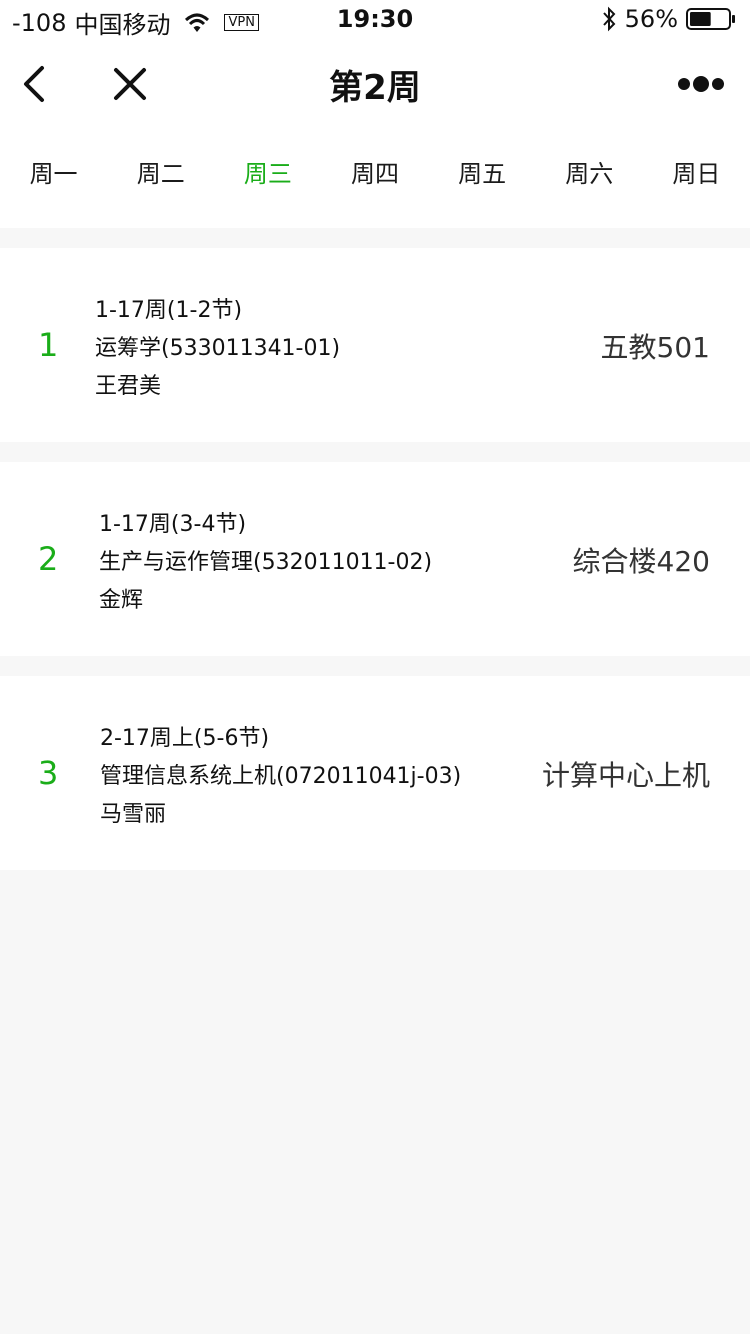 The height and width of the screenshot is (1334, 750). I want to click on course-info: 1-17周(3-4节) 生产与运作管理(532011011-02) 金辉, so click(265, 563).